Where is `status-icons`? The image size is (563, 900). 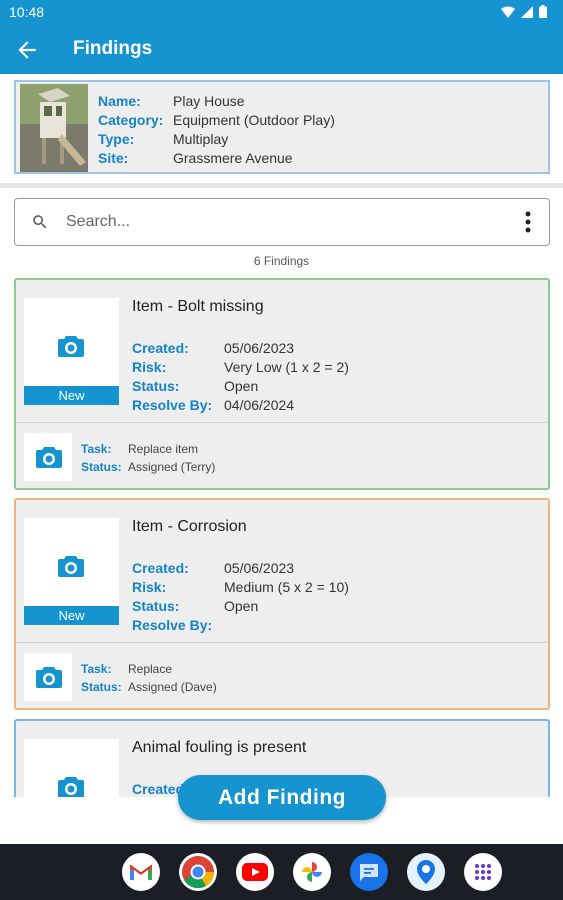 status-icons is located at coordinates (524, 11).